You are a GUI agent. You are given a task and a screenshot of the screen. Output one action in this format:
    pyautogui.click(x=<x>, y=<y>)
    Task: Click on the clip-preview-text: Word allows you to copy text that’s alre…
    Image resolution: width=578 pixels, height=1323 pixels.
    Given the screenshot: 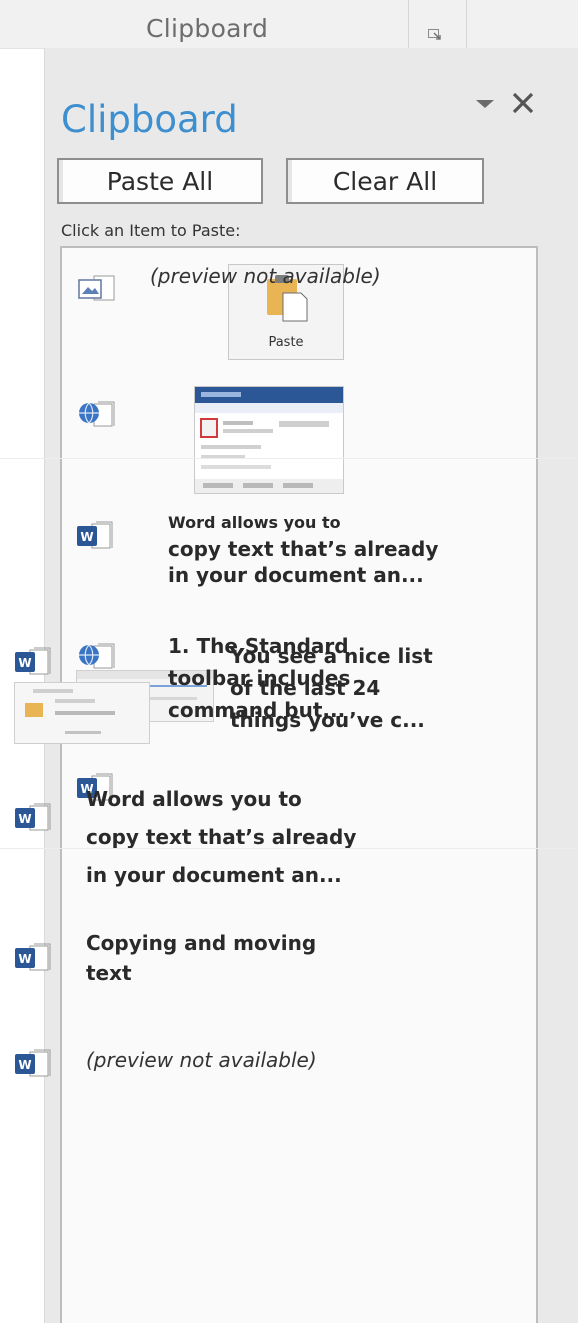 What is the action you would take?
    pyautogui.click(x=221, y=837)
    